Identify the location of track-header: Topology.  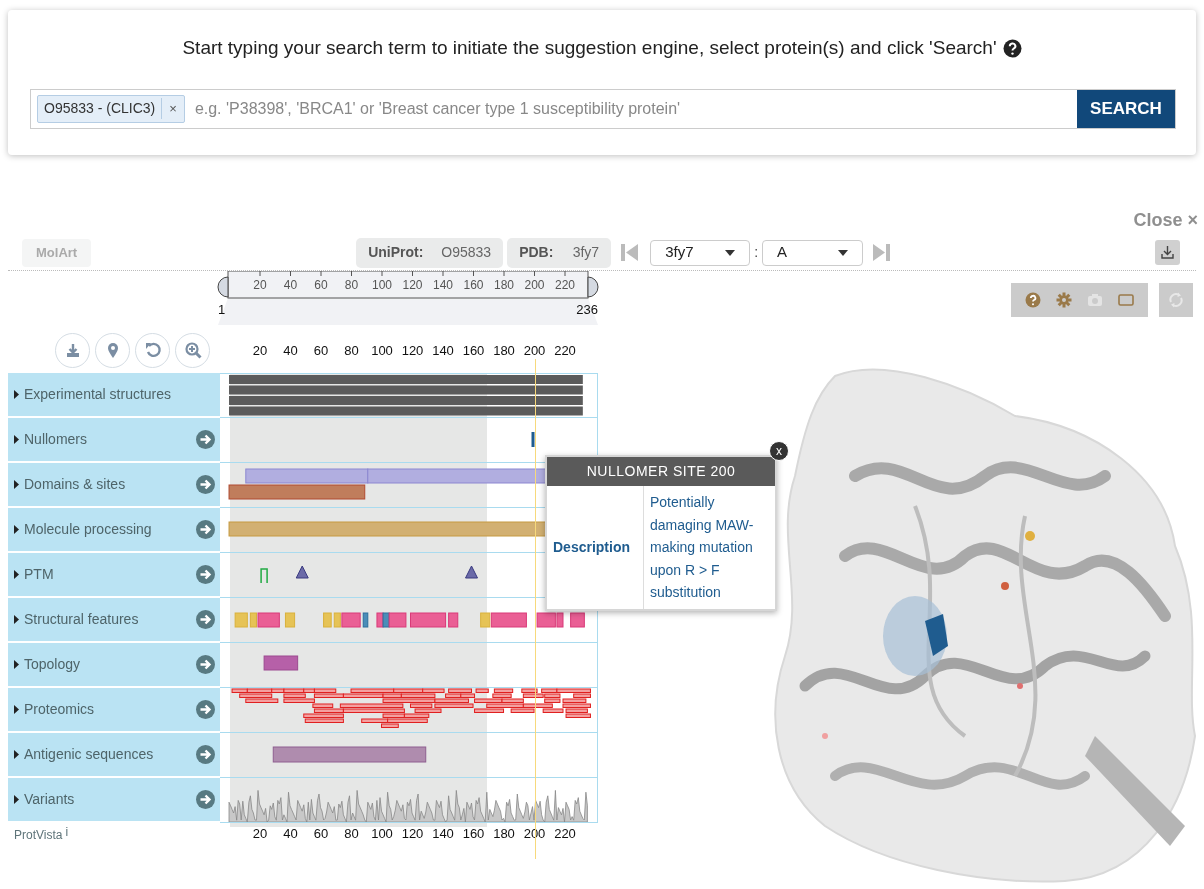
(114, 665).